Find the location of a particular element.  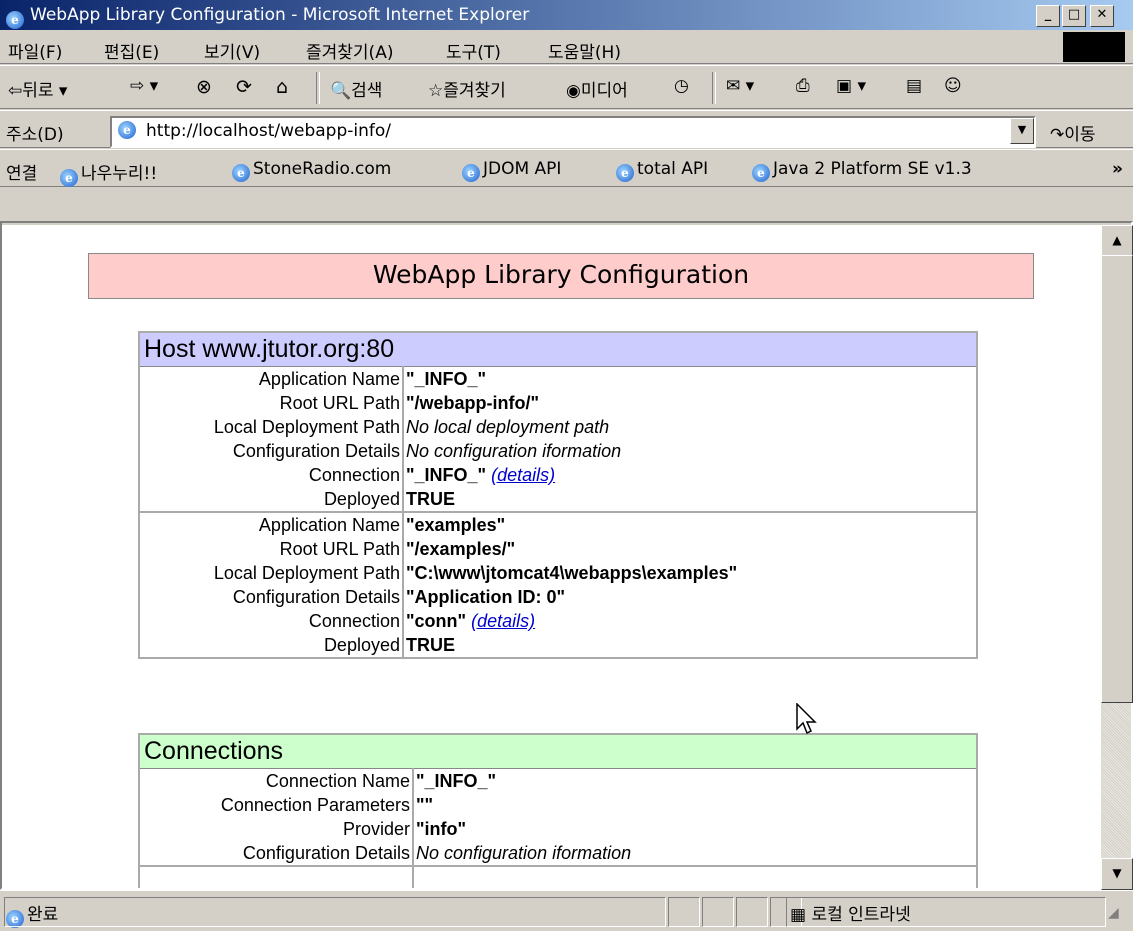

page-title: WebApp Library Configuration is located at coordinates (561, 276).